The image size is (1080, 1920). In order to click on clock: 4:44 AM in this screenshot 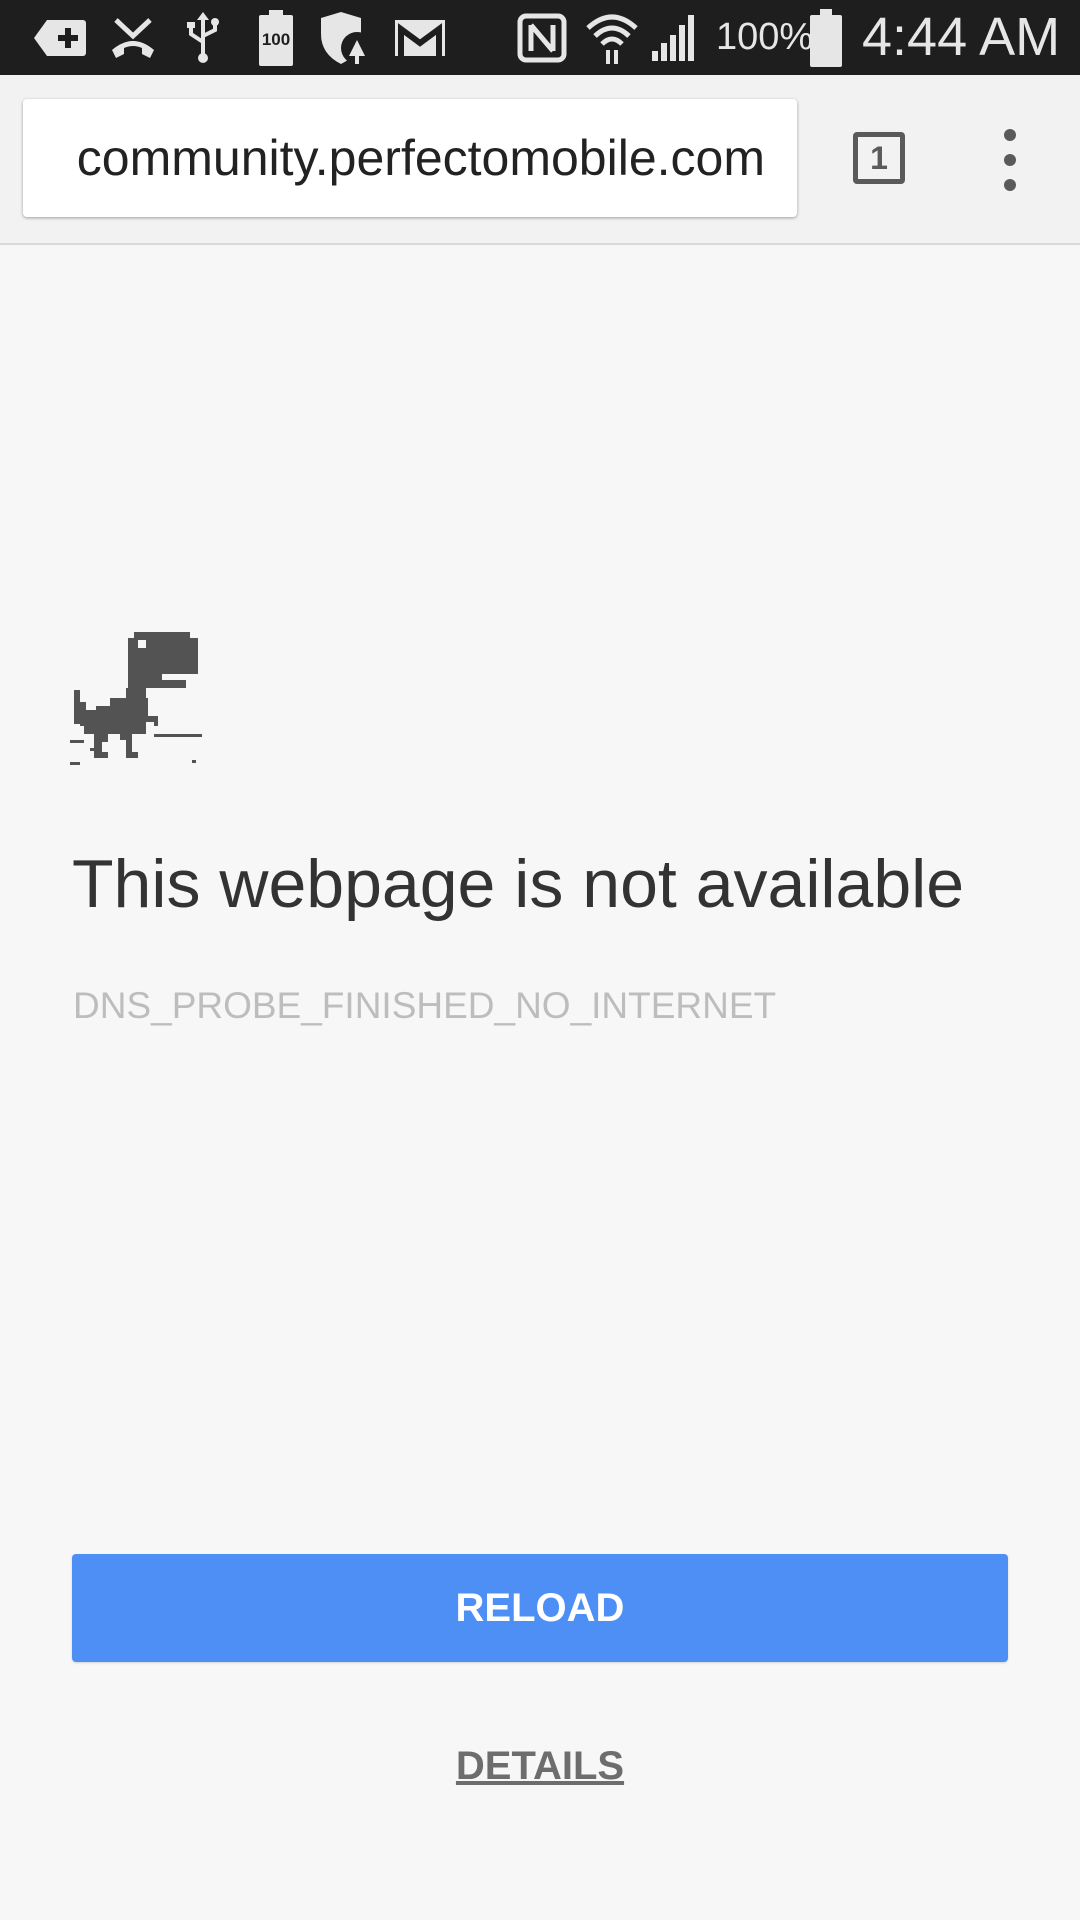, I will do `click(961, 37)`.